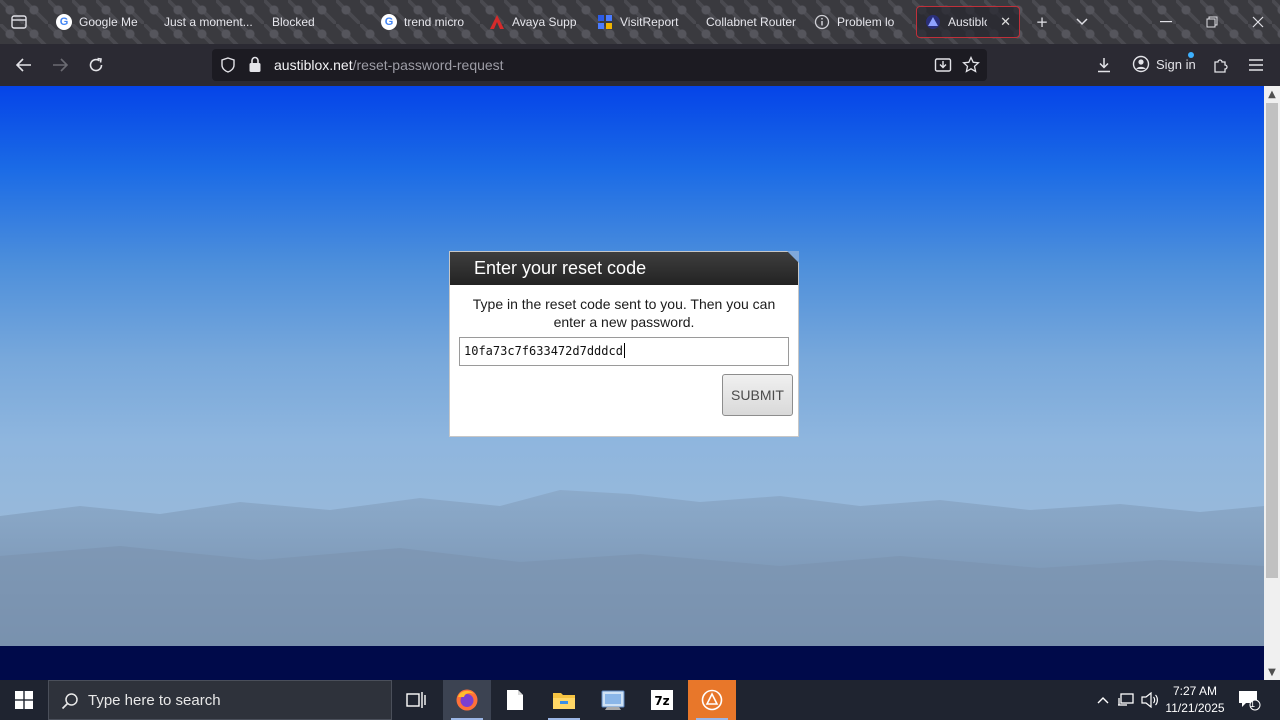 The image size is (1280, 720). I want to click on notepad-icon, so click(515, 700).